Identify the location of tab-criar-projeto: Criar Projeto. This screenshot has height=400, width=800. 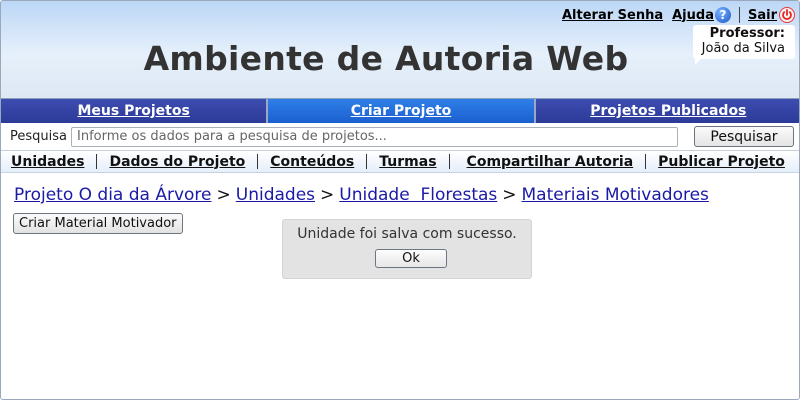
(402, 111).